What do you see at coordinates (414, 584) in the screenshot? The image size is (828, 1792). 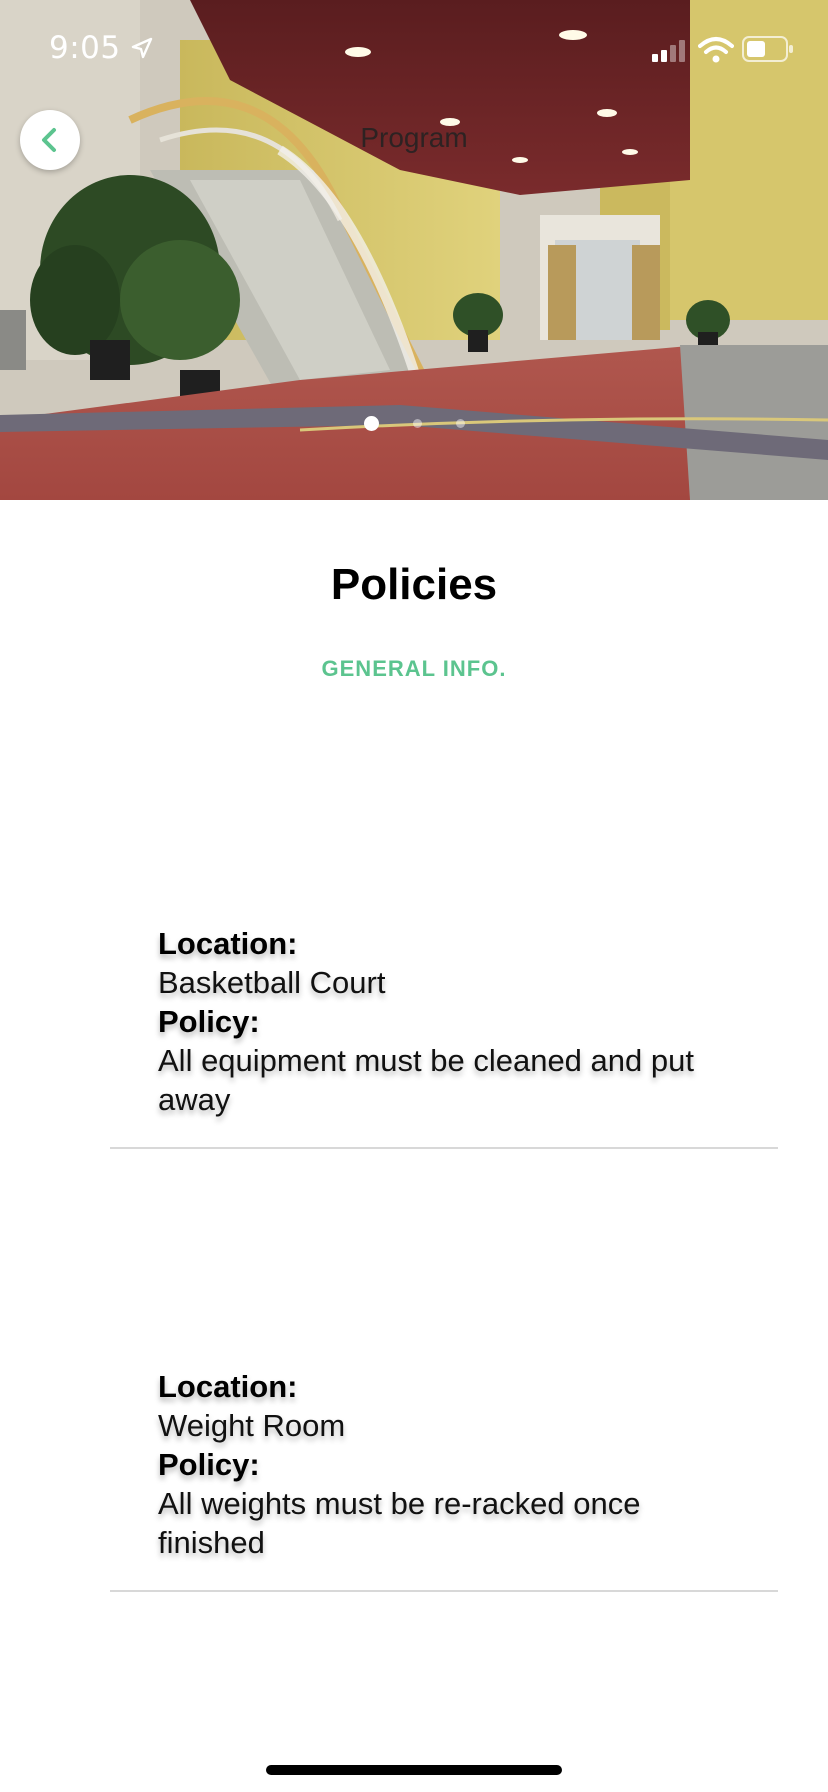 I see `page-title: Policies` at bounding box center [414, 584].